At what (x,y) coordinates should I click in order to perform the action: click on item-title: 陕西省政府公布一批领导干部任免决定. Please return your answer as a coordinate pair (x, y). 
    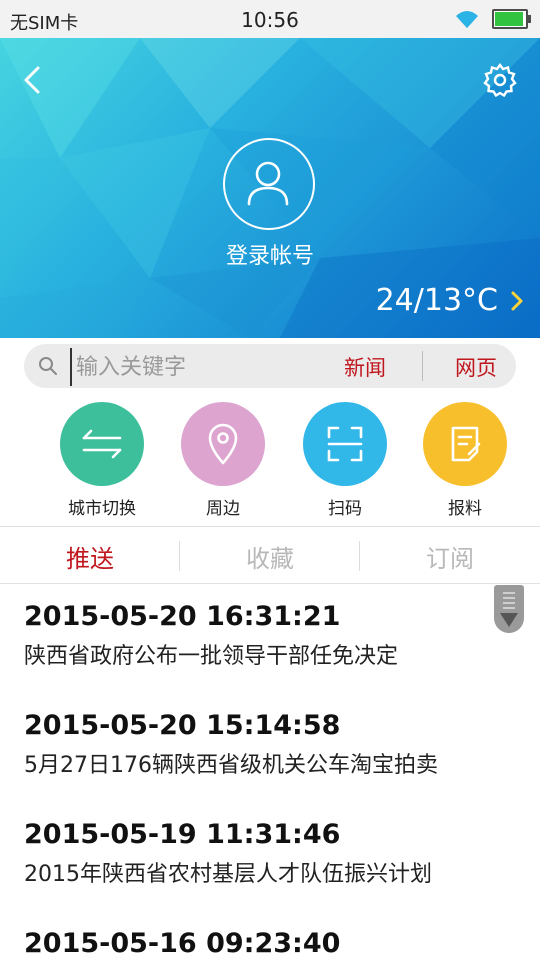
    Looking at the image, I should click on (211, 656).